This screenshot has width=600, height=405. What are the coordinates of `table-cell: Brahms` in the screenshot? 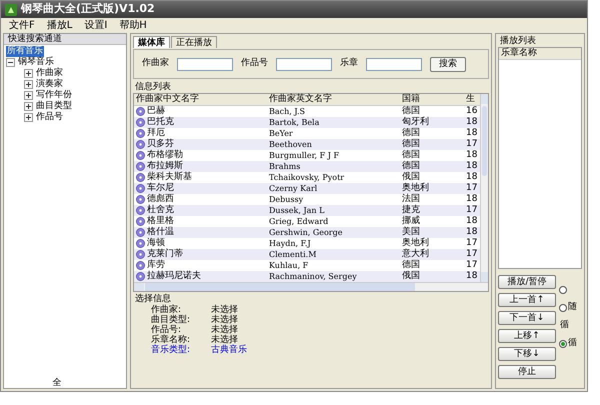 It's located at (284, 166).